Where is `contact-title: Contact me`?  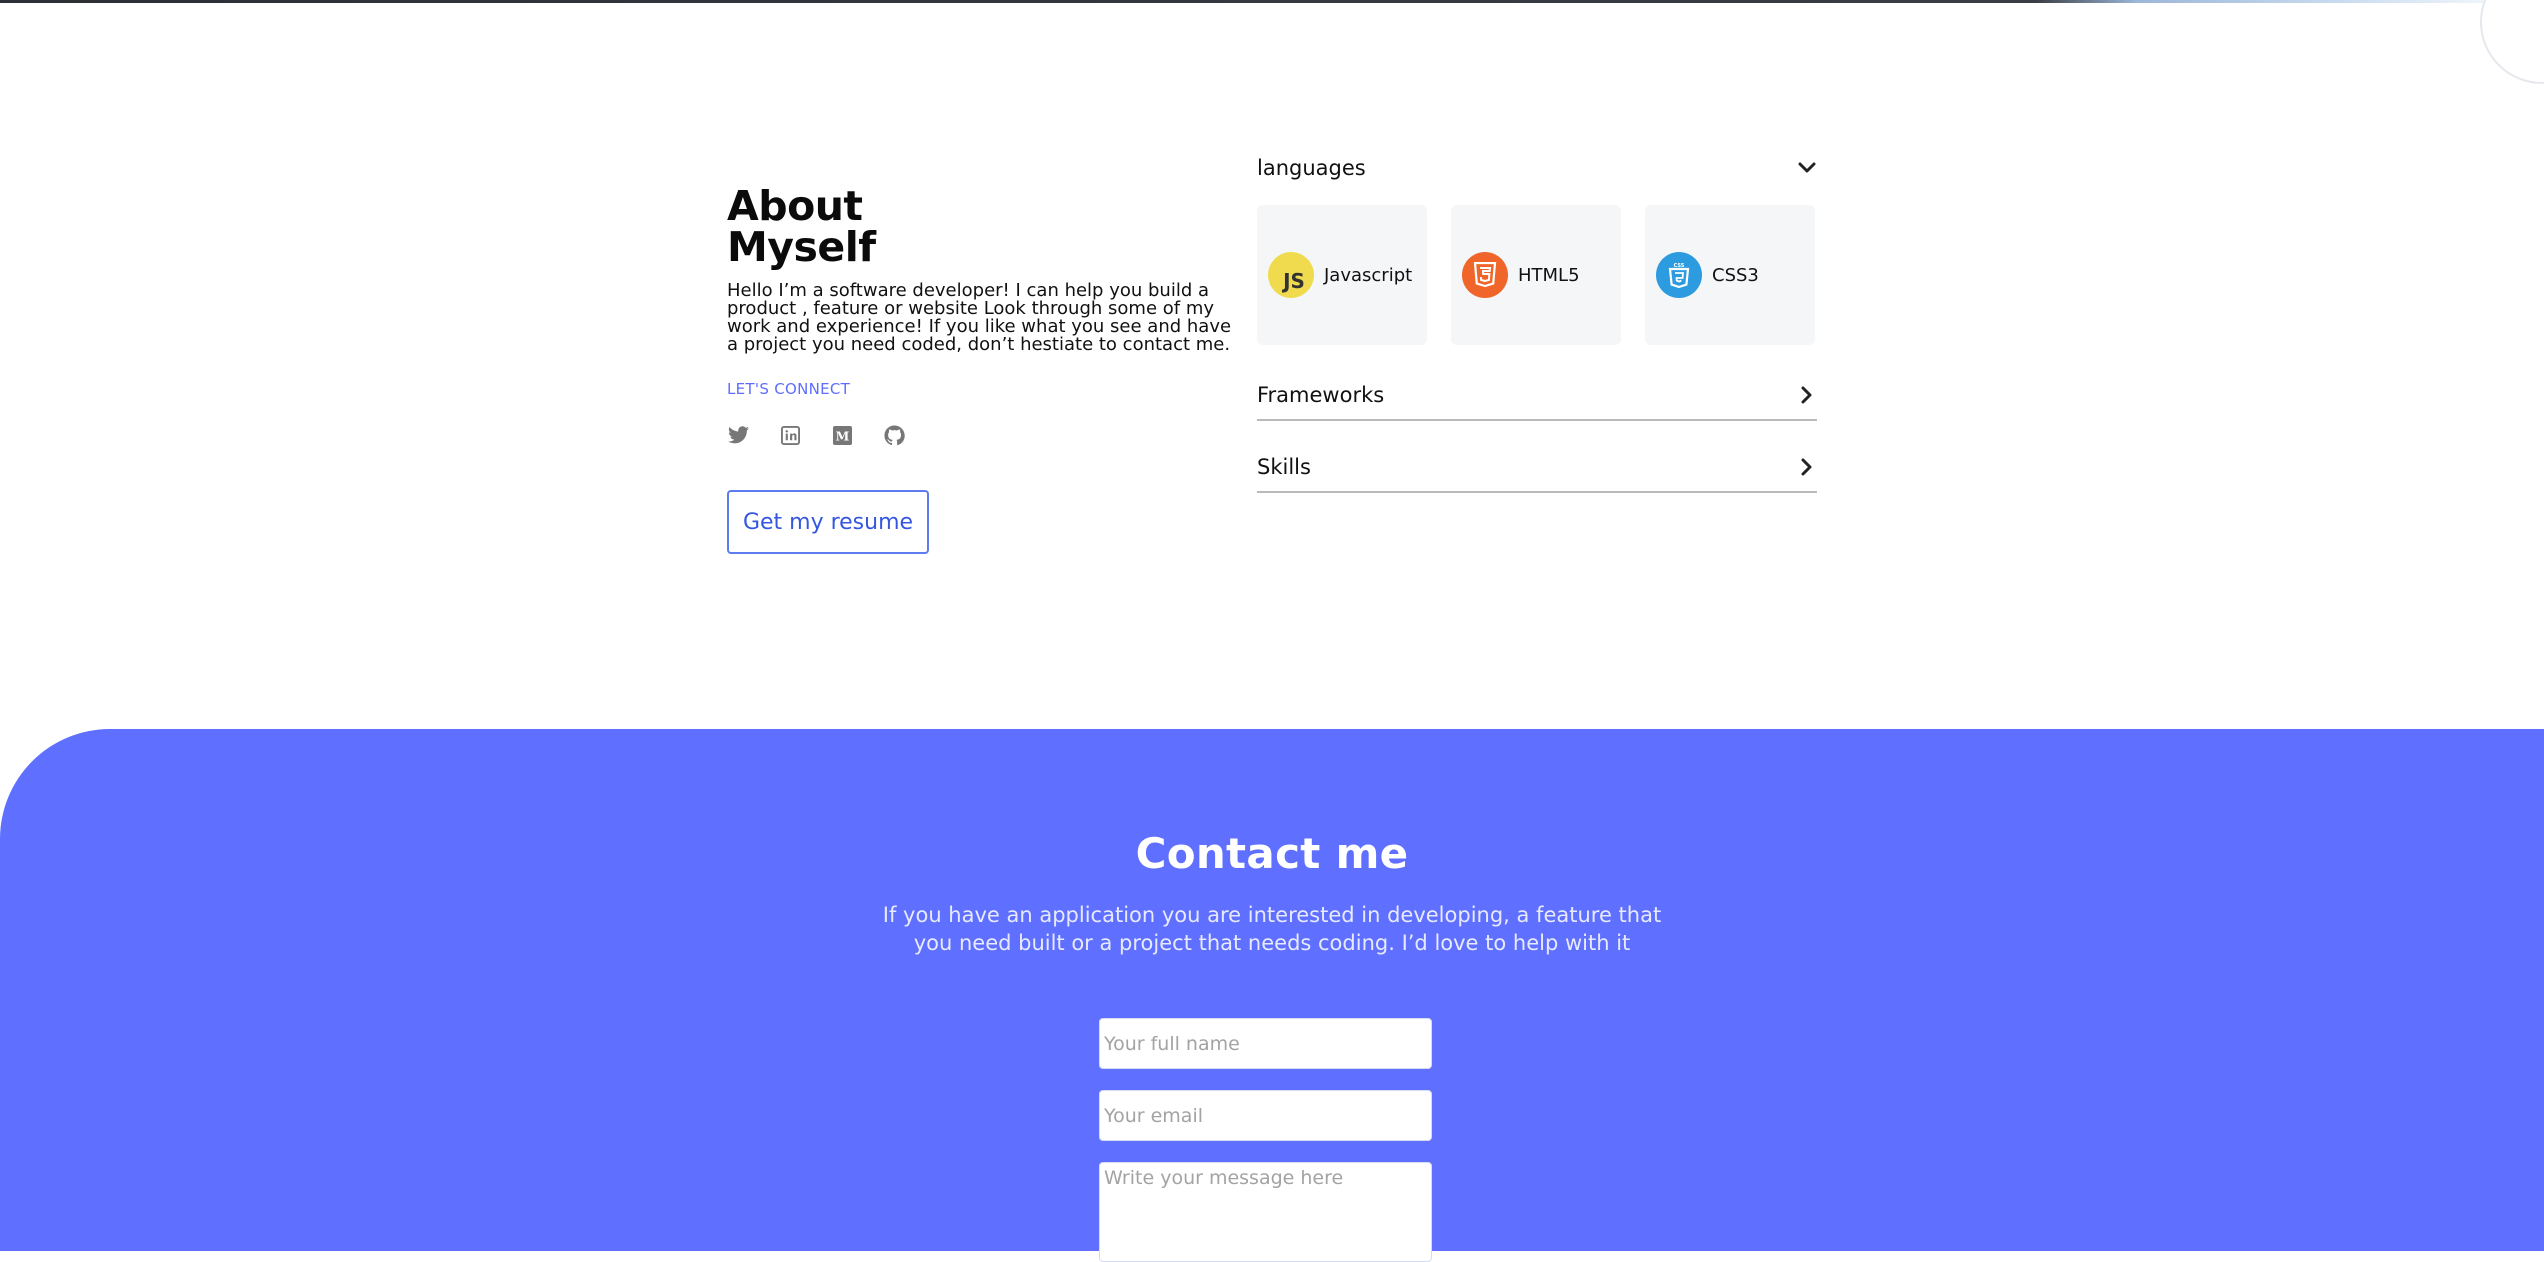 contact-title: Contact me is located at coordinates (1272, 853).